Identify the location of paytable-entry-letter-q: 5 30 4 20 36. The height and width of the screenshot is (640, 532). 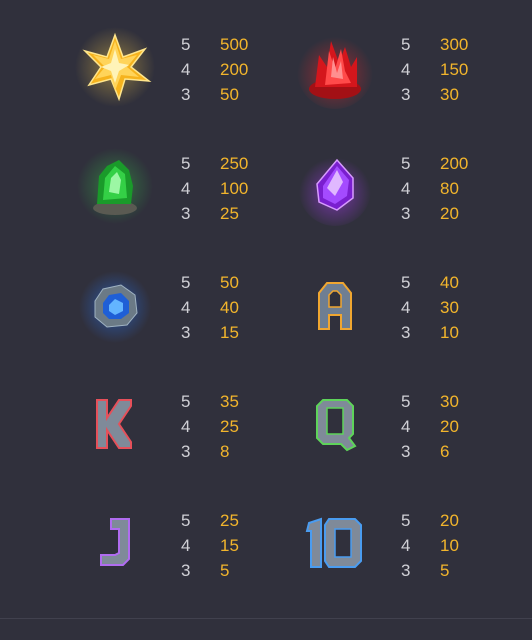
(353, 431).